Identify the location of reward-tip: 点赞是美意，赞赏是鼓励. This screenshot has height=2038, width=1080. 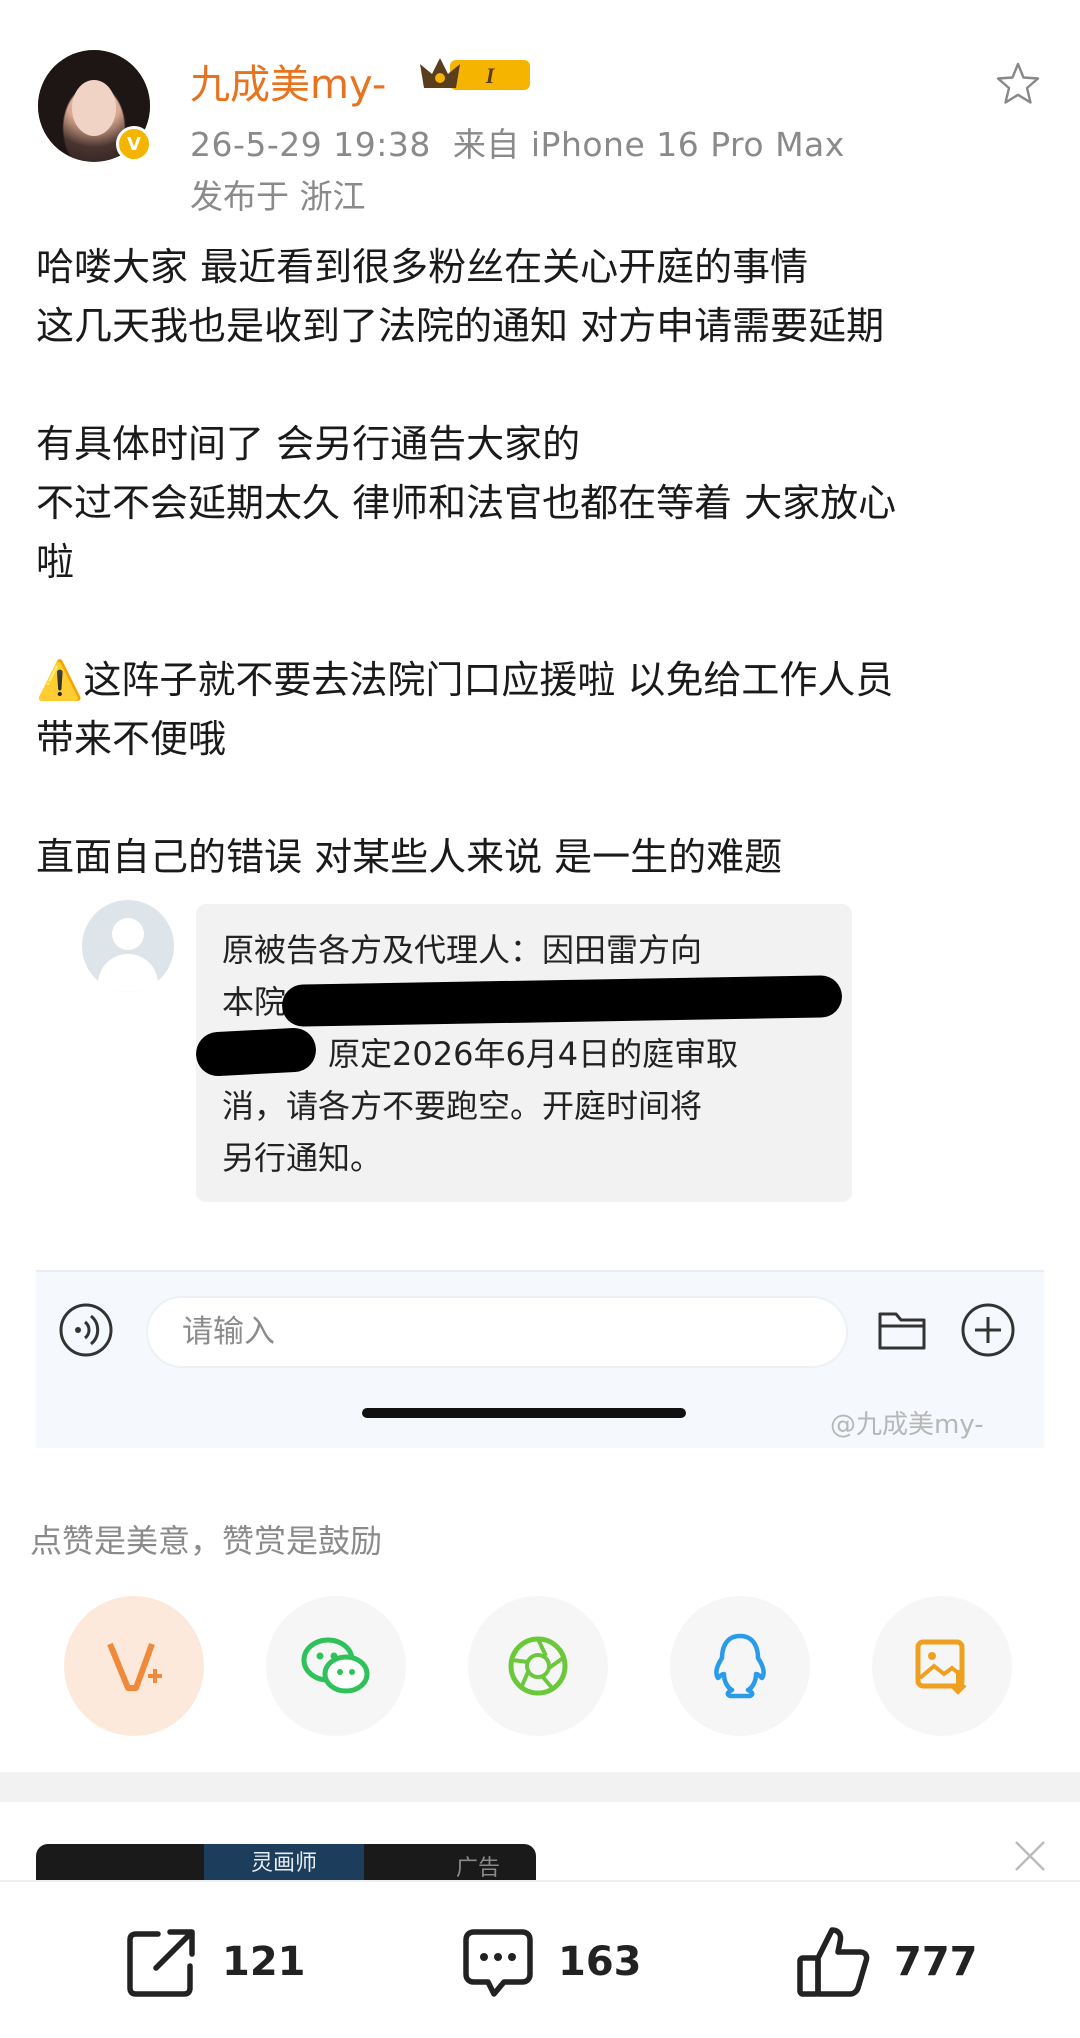
(206, 1541).